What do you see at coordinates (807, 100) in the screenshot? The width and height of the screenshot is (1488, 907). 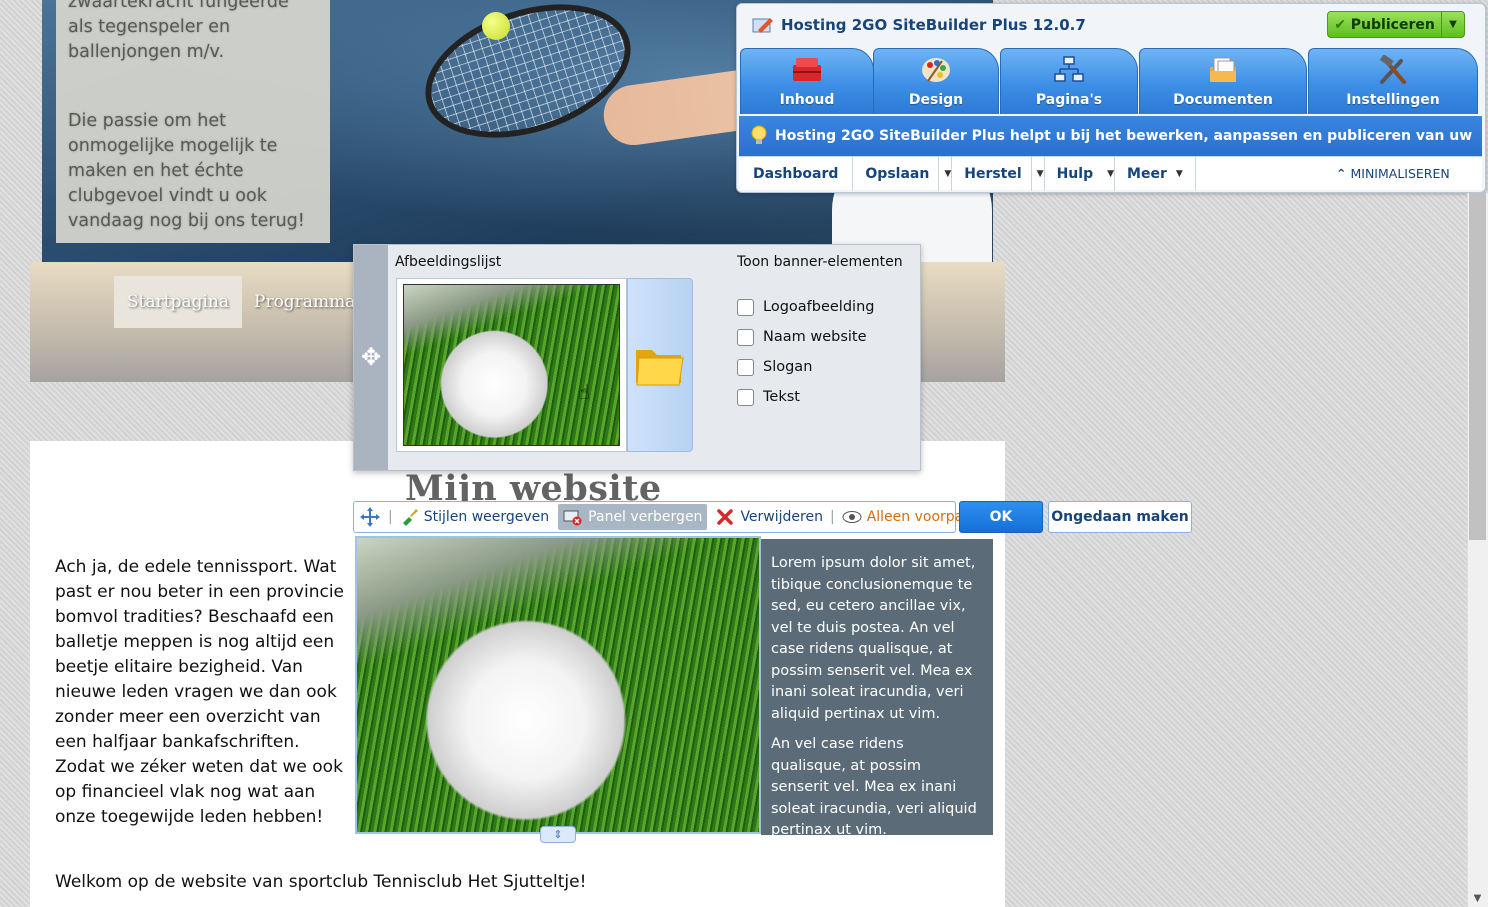 I see `tab-label: Inhoud` at bounding box center [807, 100].